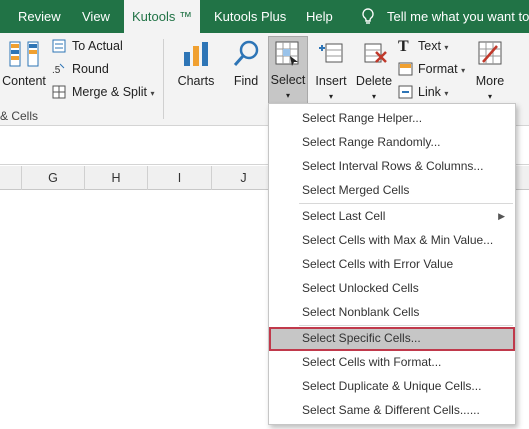 The image size is (529, 429). I want to click on link-icon, so click(405, 95).